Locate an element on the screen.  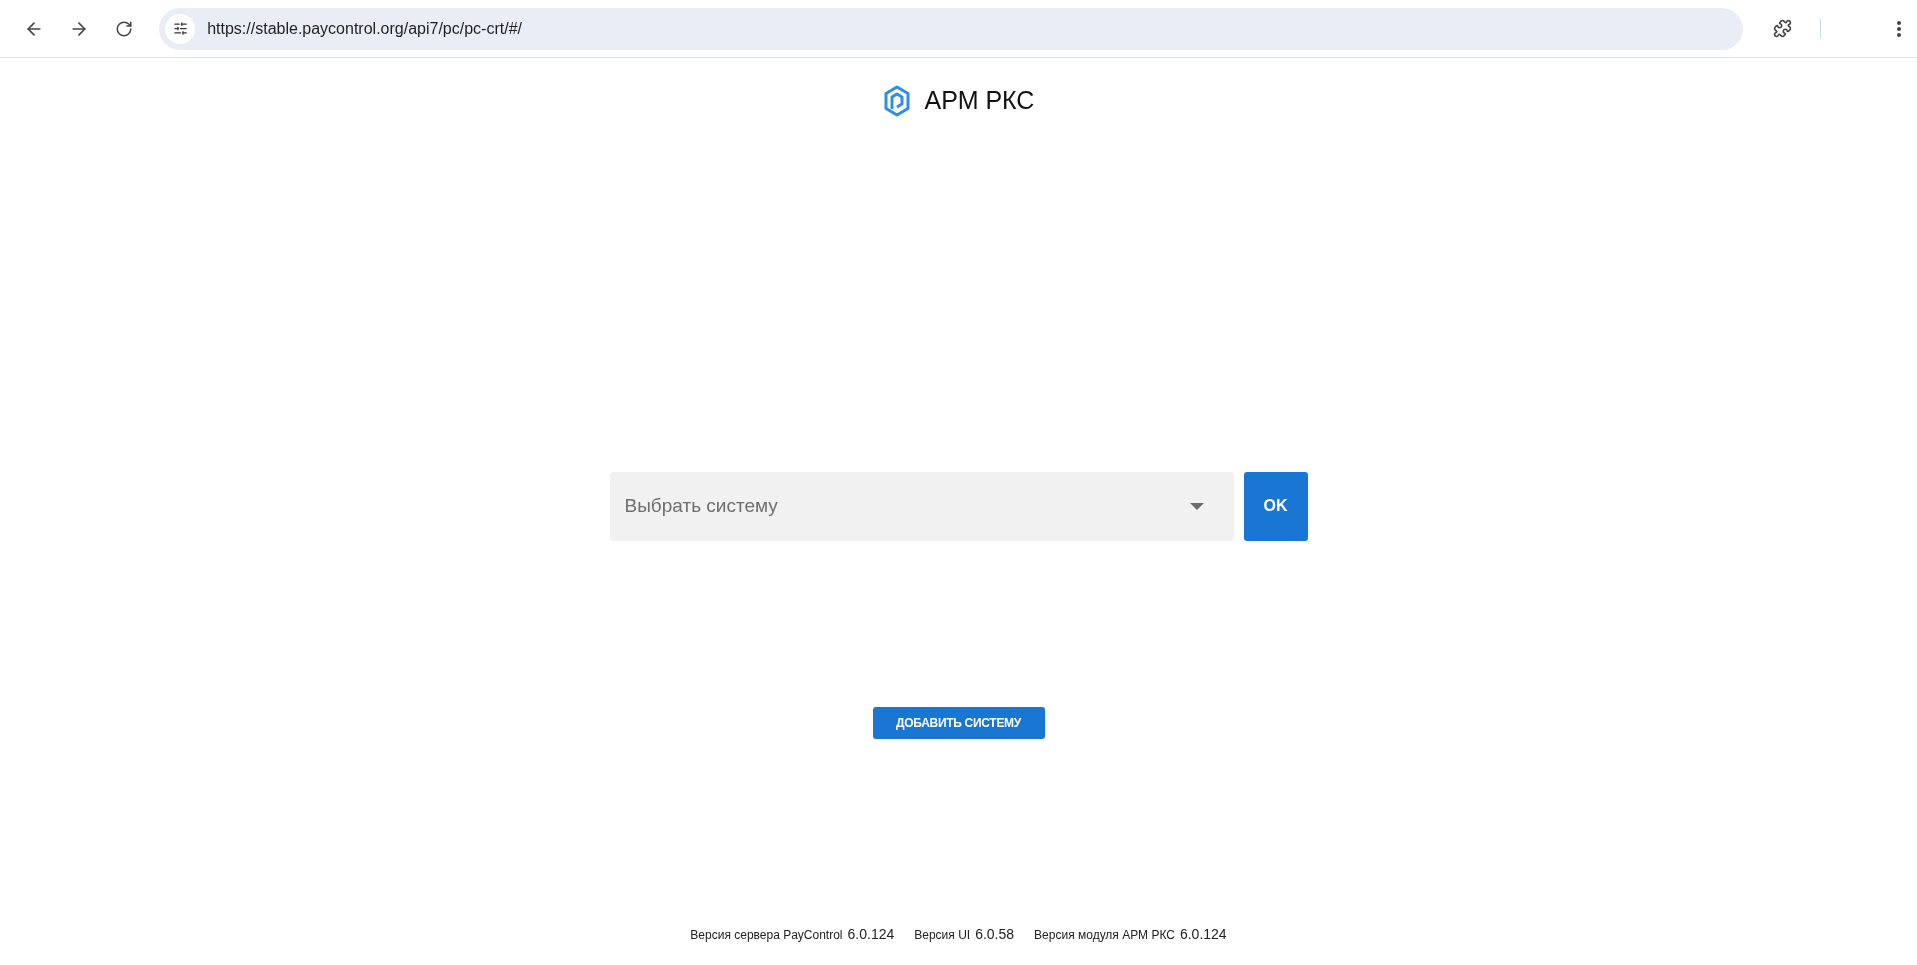
url-text: https://stable.paycontrol.org/api7/pc/pc-crt/#/ is located at coordinates (364, 28).